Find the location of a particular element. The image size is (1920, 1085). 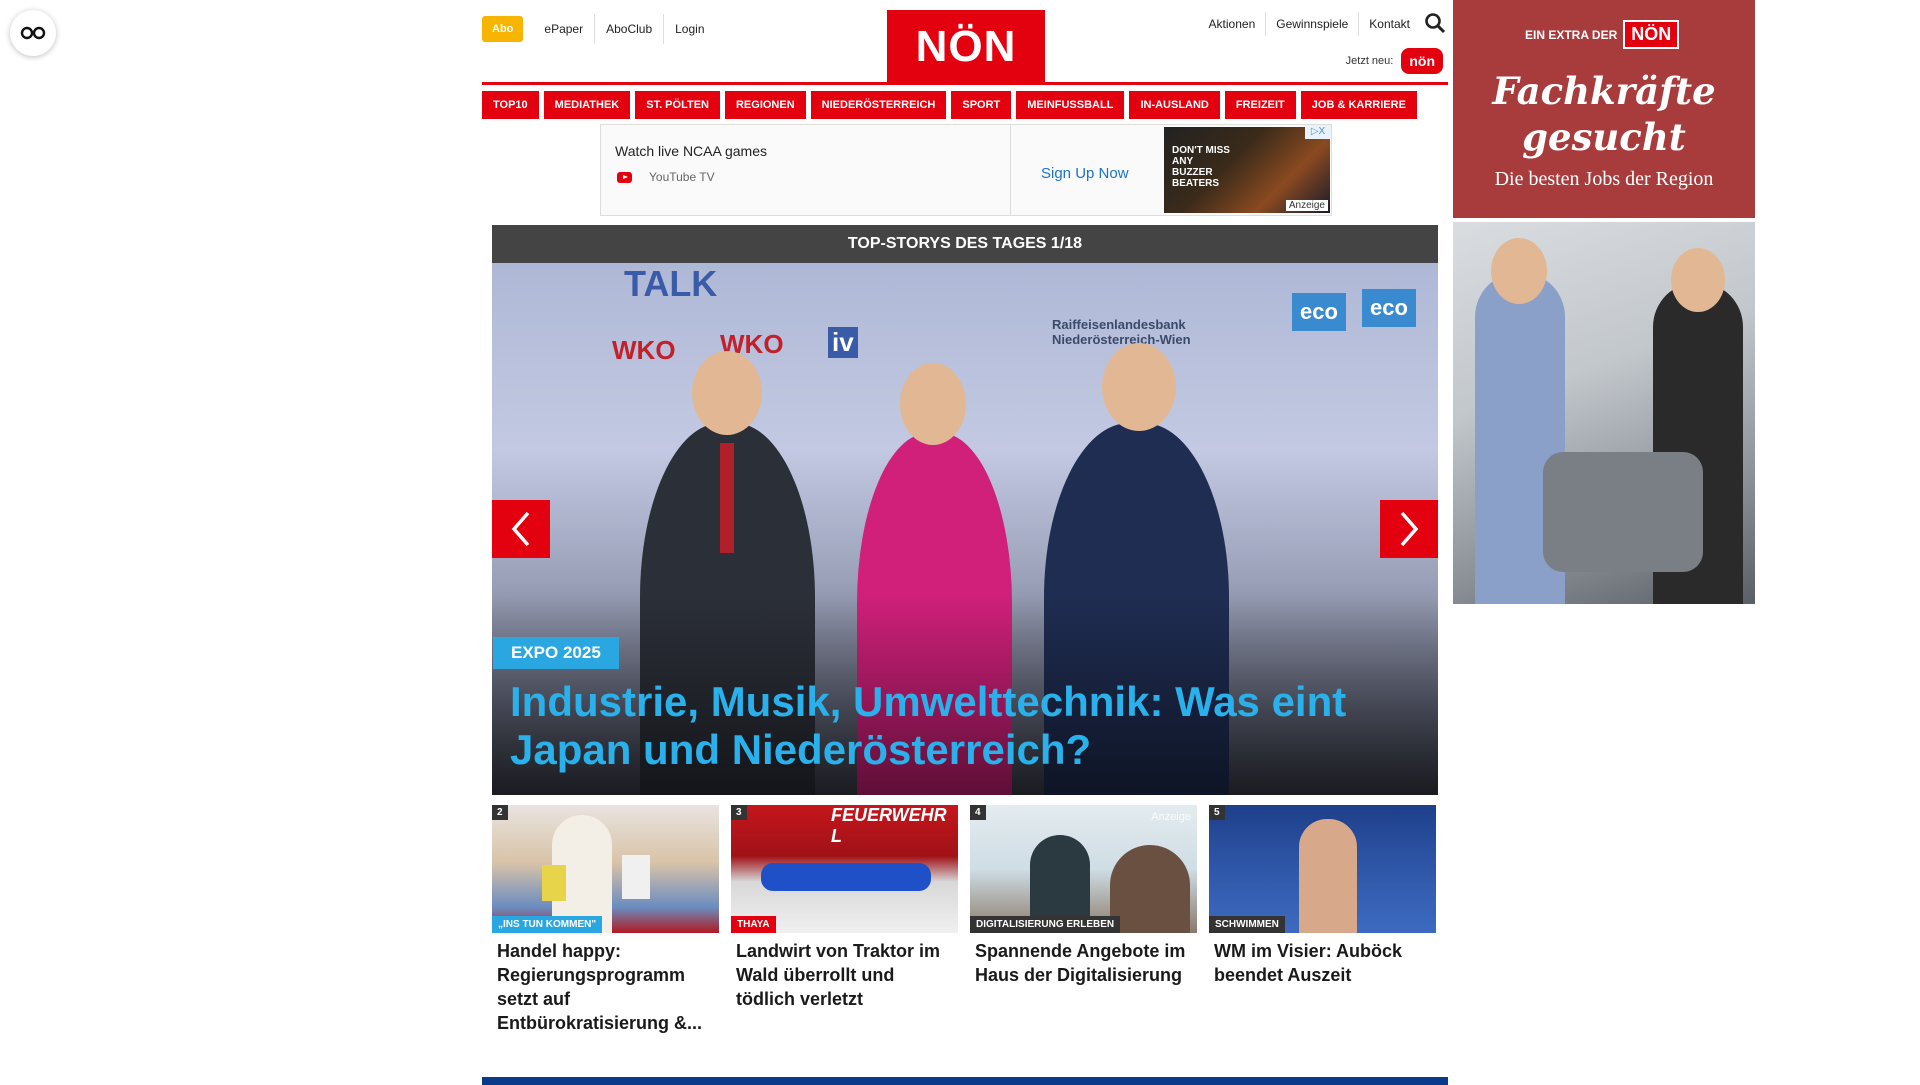

shopping-bag-yellow is located at coordinates (554, 883).